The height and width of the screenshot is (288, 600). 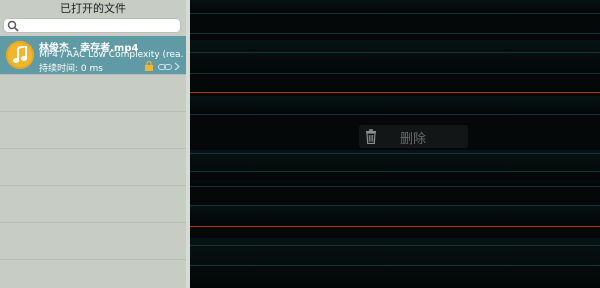 What do you see at coordinates (371, 136) in the screenshot?
I see `trash-icon` at bounding box center [371, 136].